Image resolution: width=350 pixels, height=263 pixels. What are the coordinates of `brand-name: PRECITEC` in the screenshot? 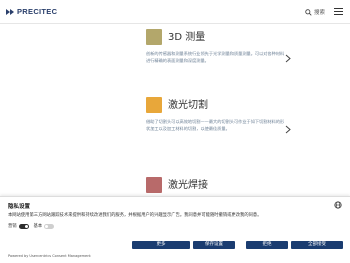 It's located at (37, 11).